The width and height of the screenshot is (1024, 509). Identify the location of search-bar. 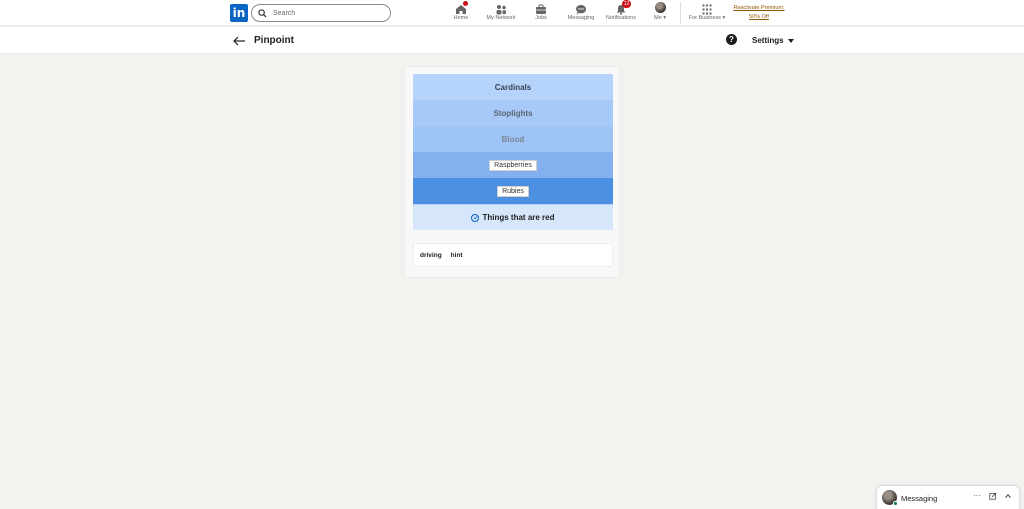
(321, 13).